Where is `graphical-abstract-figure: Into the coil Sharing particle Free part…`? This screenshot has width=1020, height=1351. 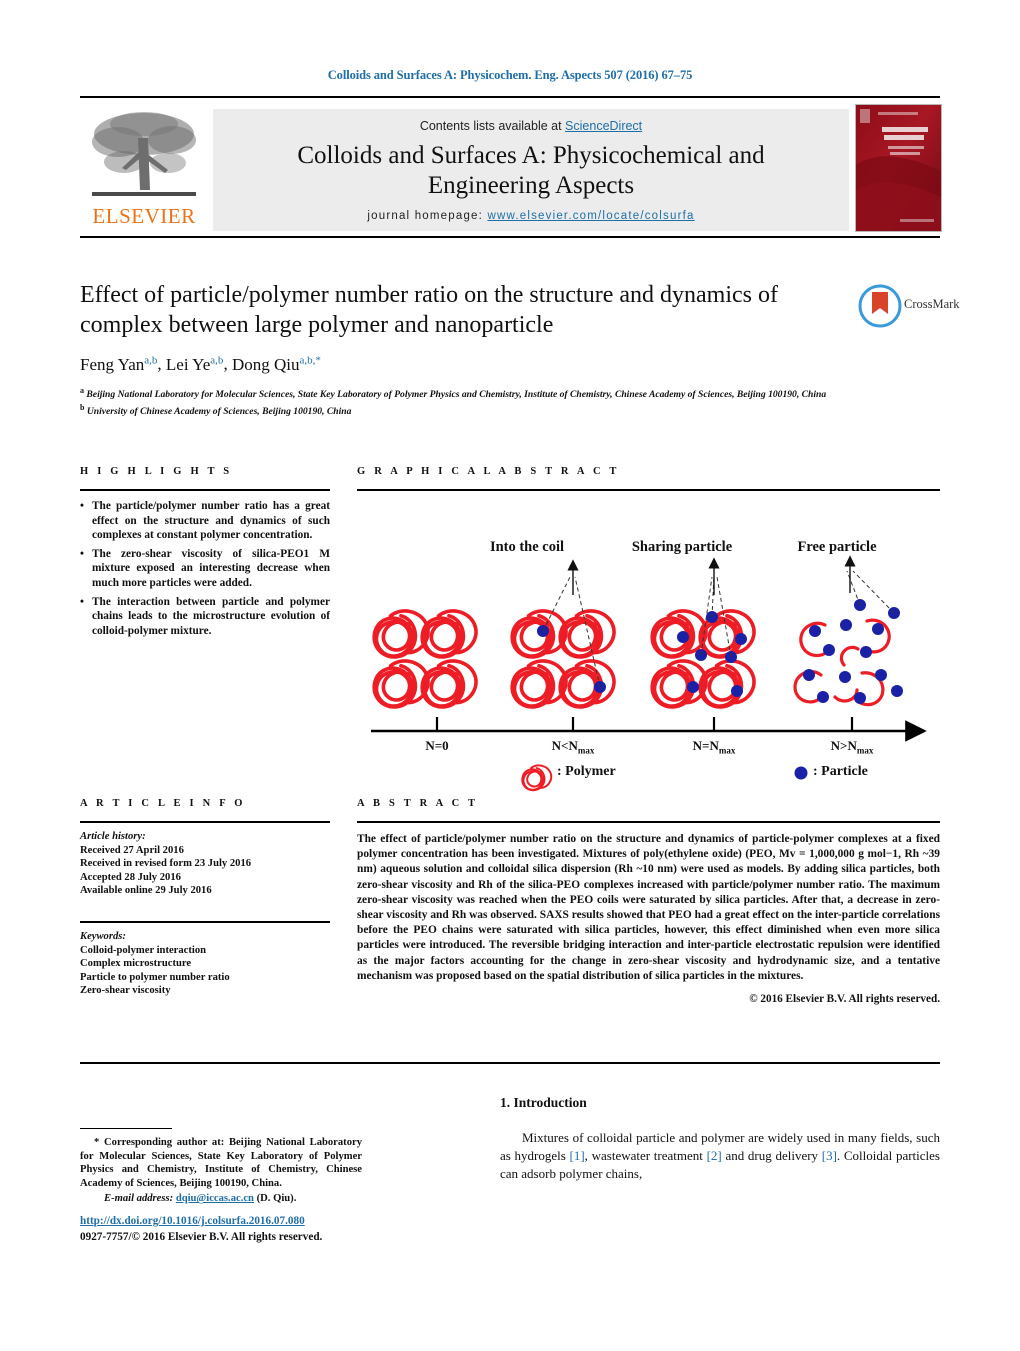
graphical-abstract-figure: Into the coil Sharing particle Free part… is located at coordinates (648, 650).